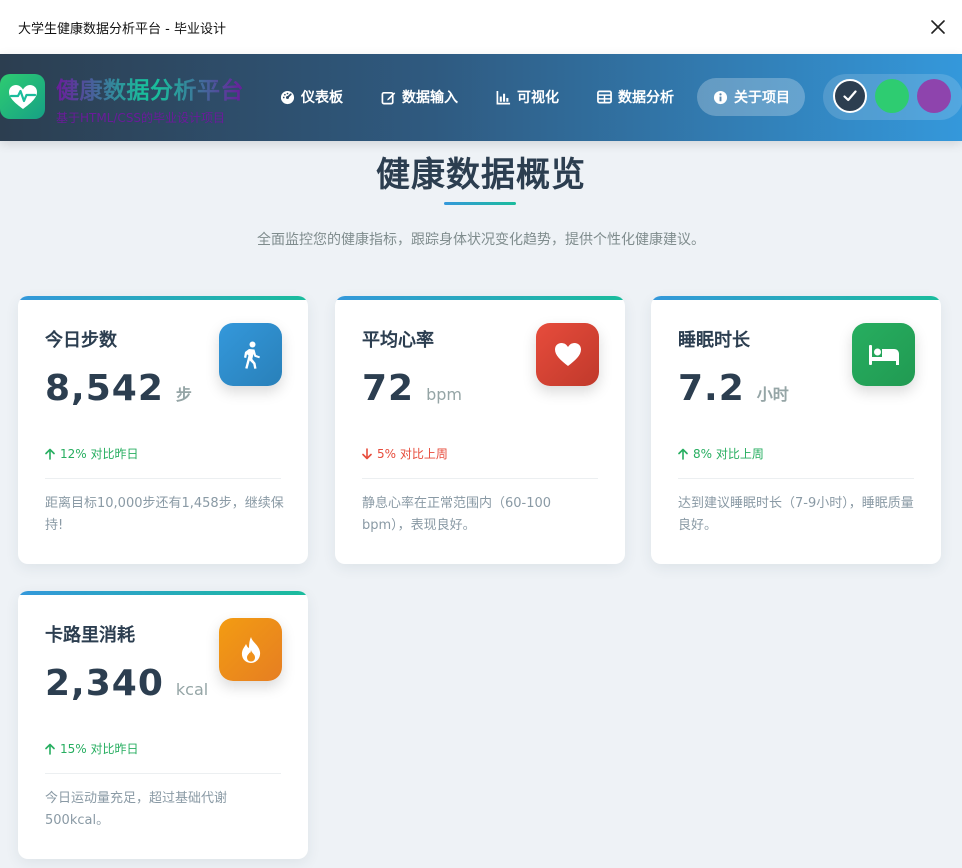 The width and height of the screenshot is (962, 868). Describe the element at coordinates (322, 98) in the screenshot. I see `nav-item-label: 仪表板` at that location.